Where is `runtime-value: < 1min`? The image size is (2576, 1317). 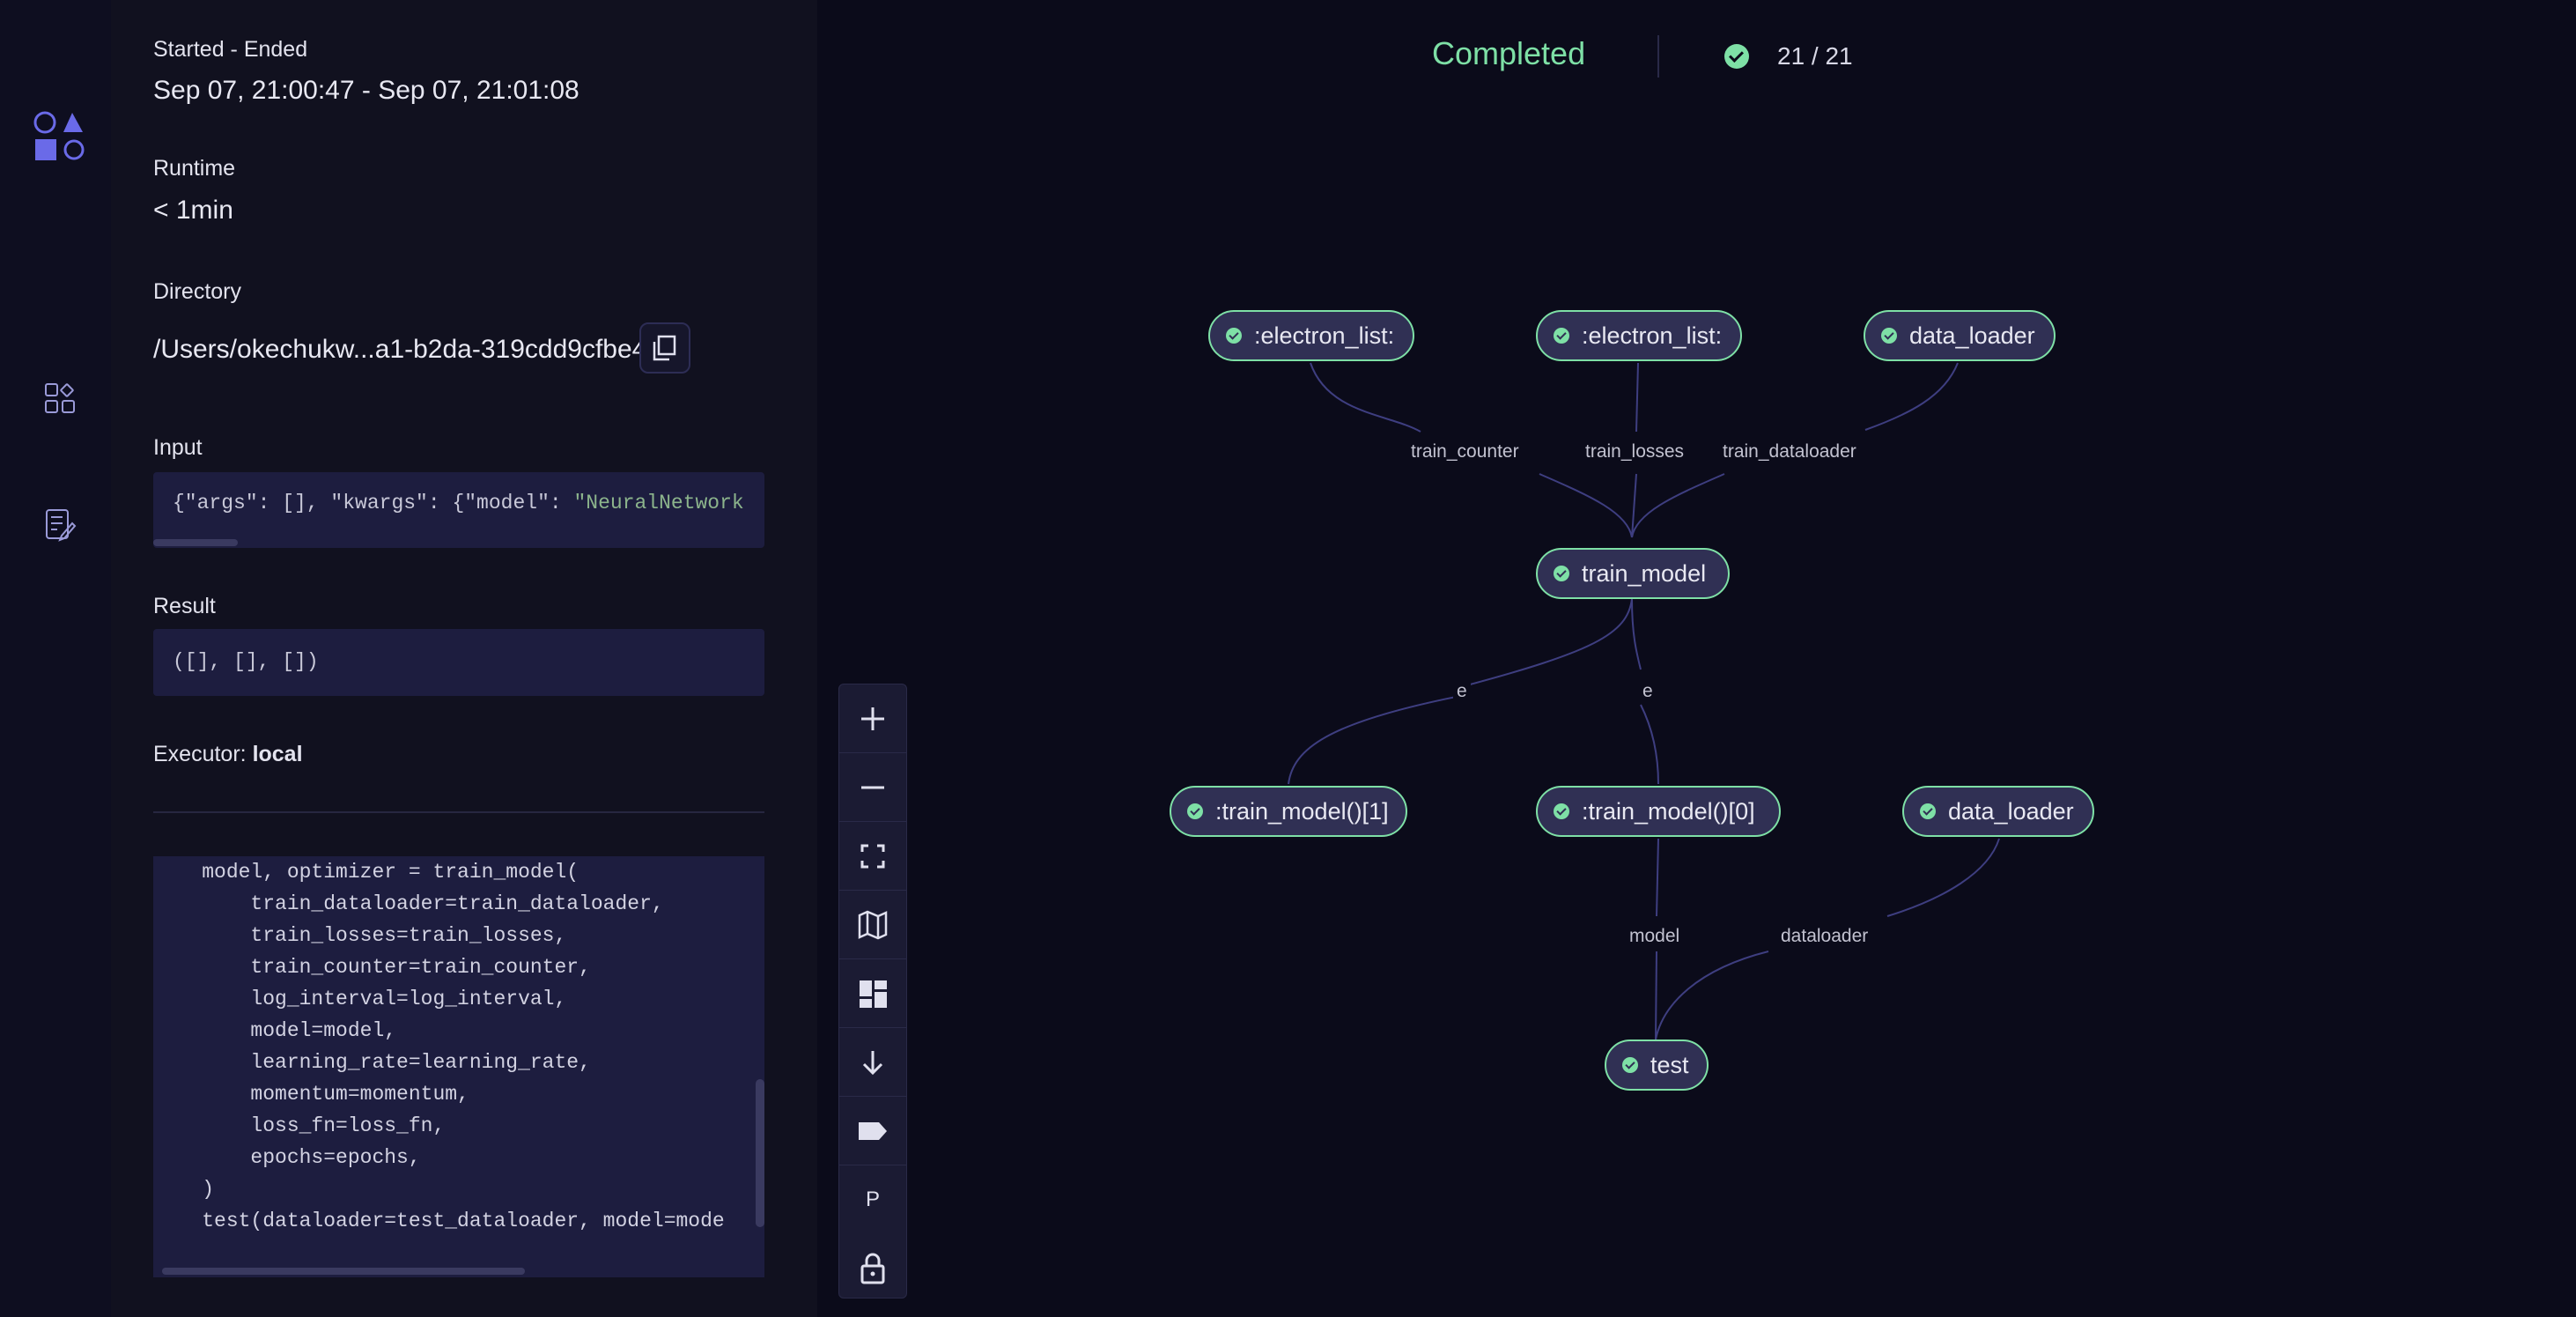
runtime-value: < 1min is located at coordinates (193, 210).